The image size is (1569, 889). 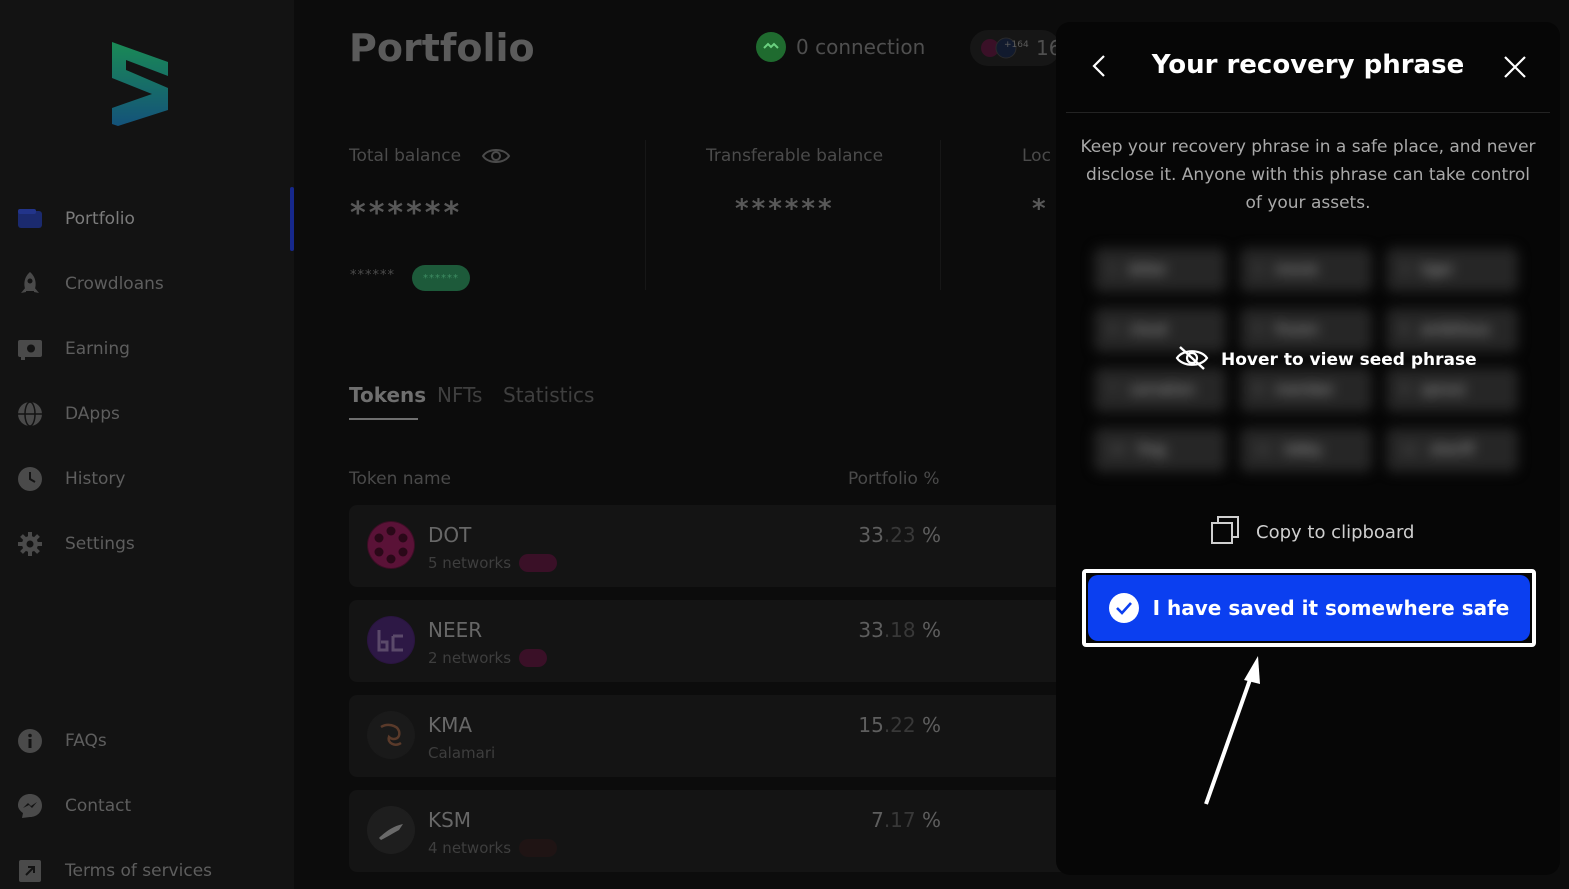 I want to click on locked-balance-label: Loc, so click(x=1036, y=156).